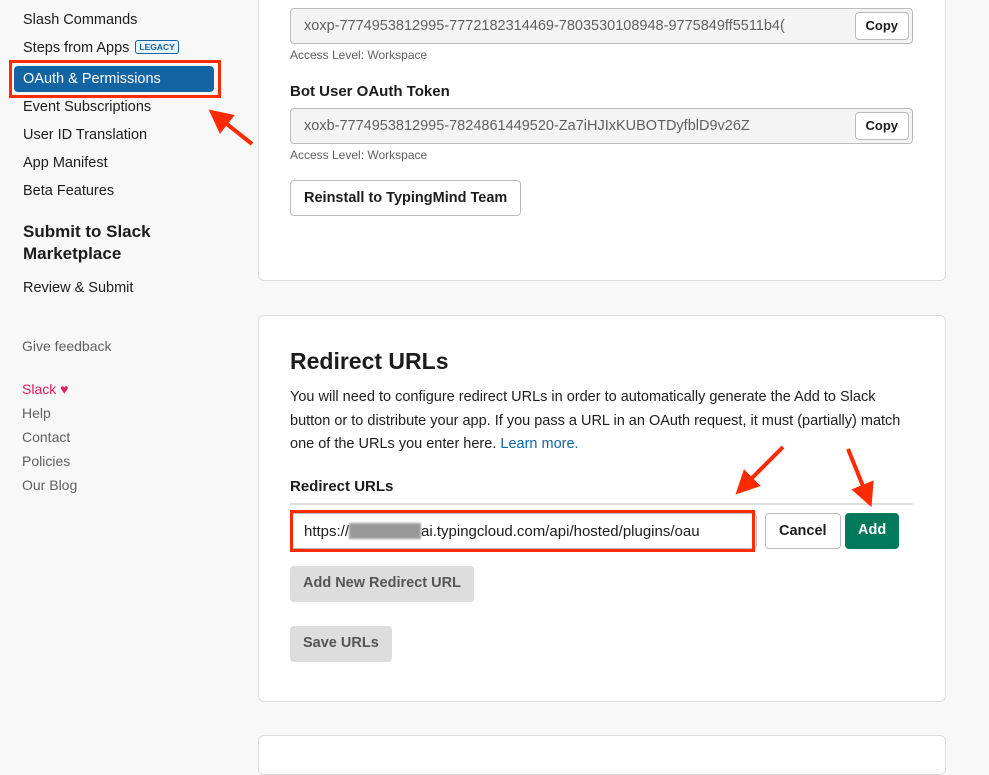  What do you see at coordinates (803, 531) in the screenshot?
I see `cancel-button: Cancel` at bounding box center [803, 531].